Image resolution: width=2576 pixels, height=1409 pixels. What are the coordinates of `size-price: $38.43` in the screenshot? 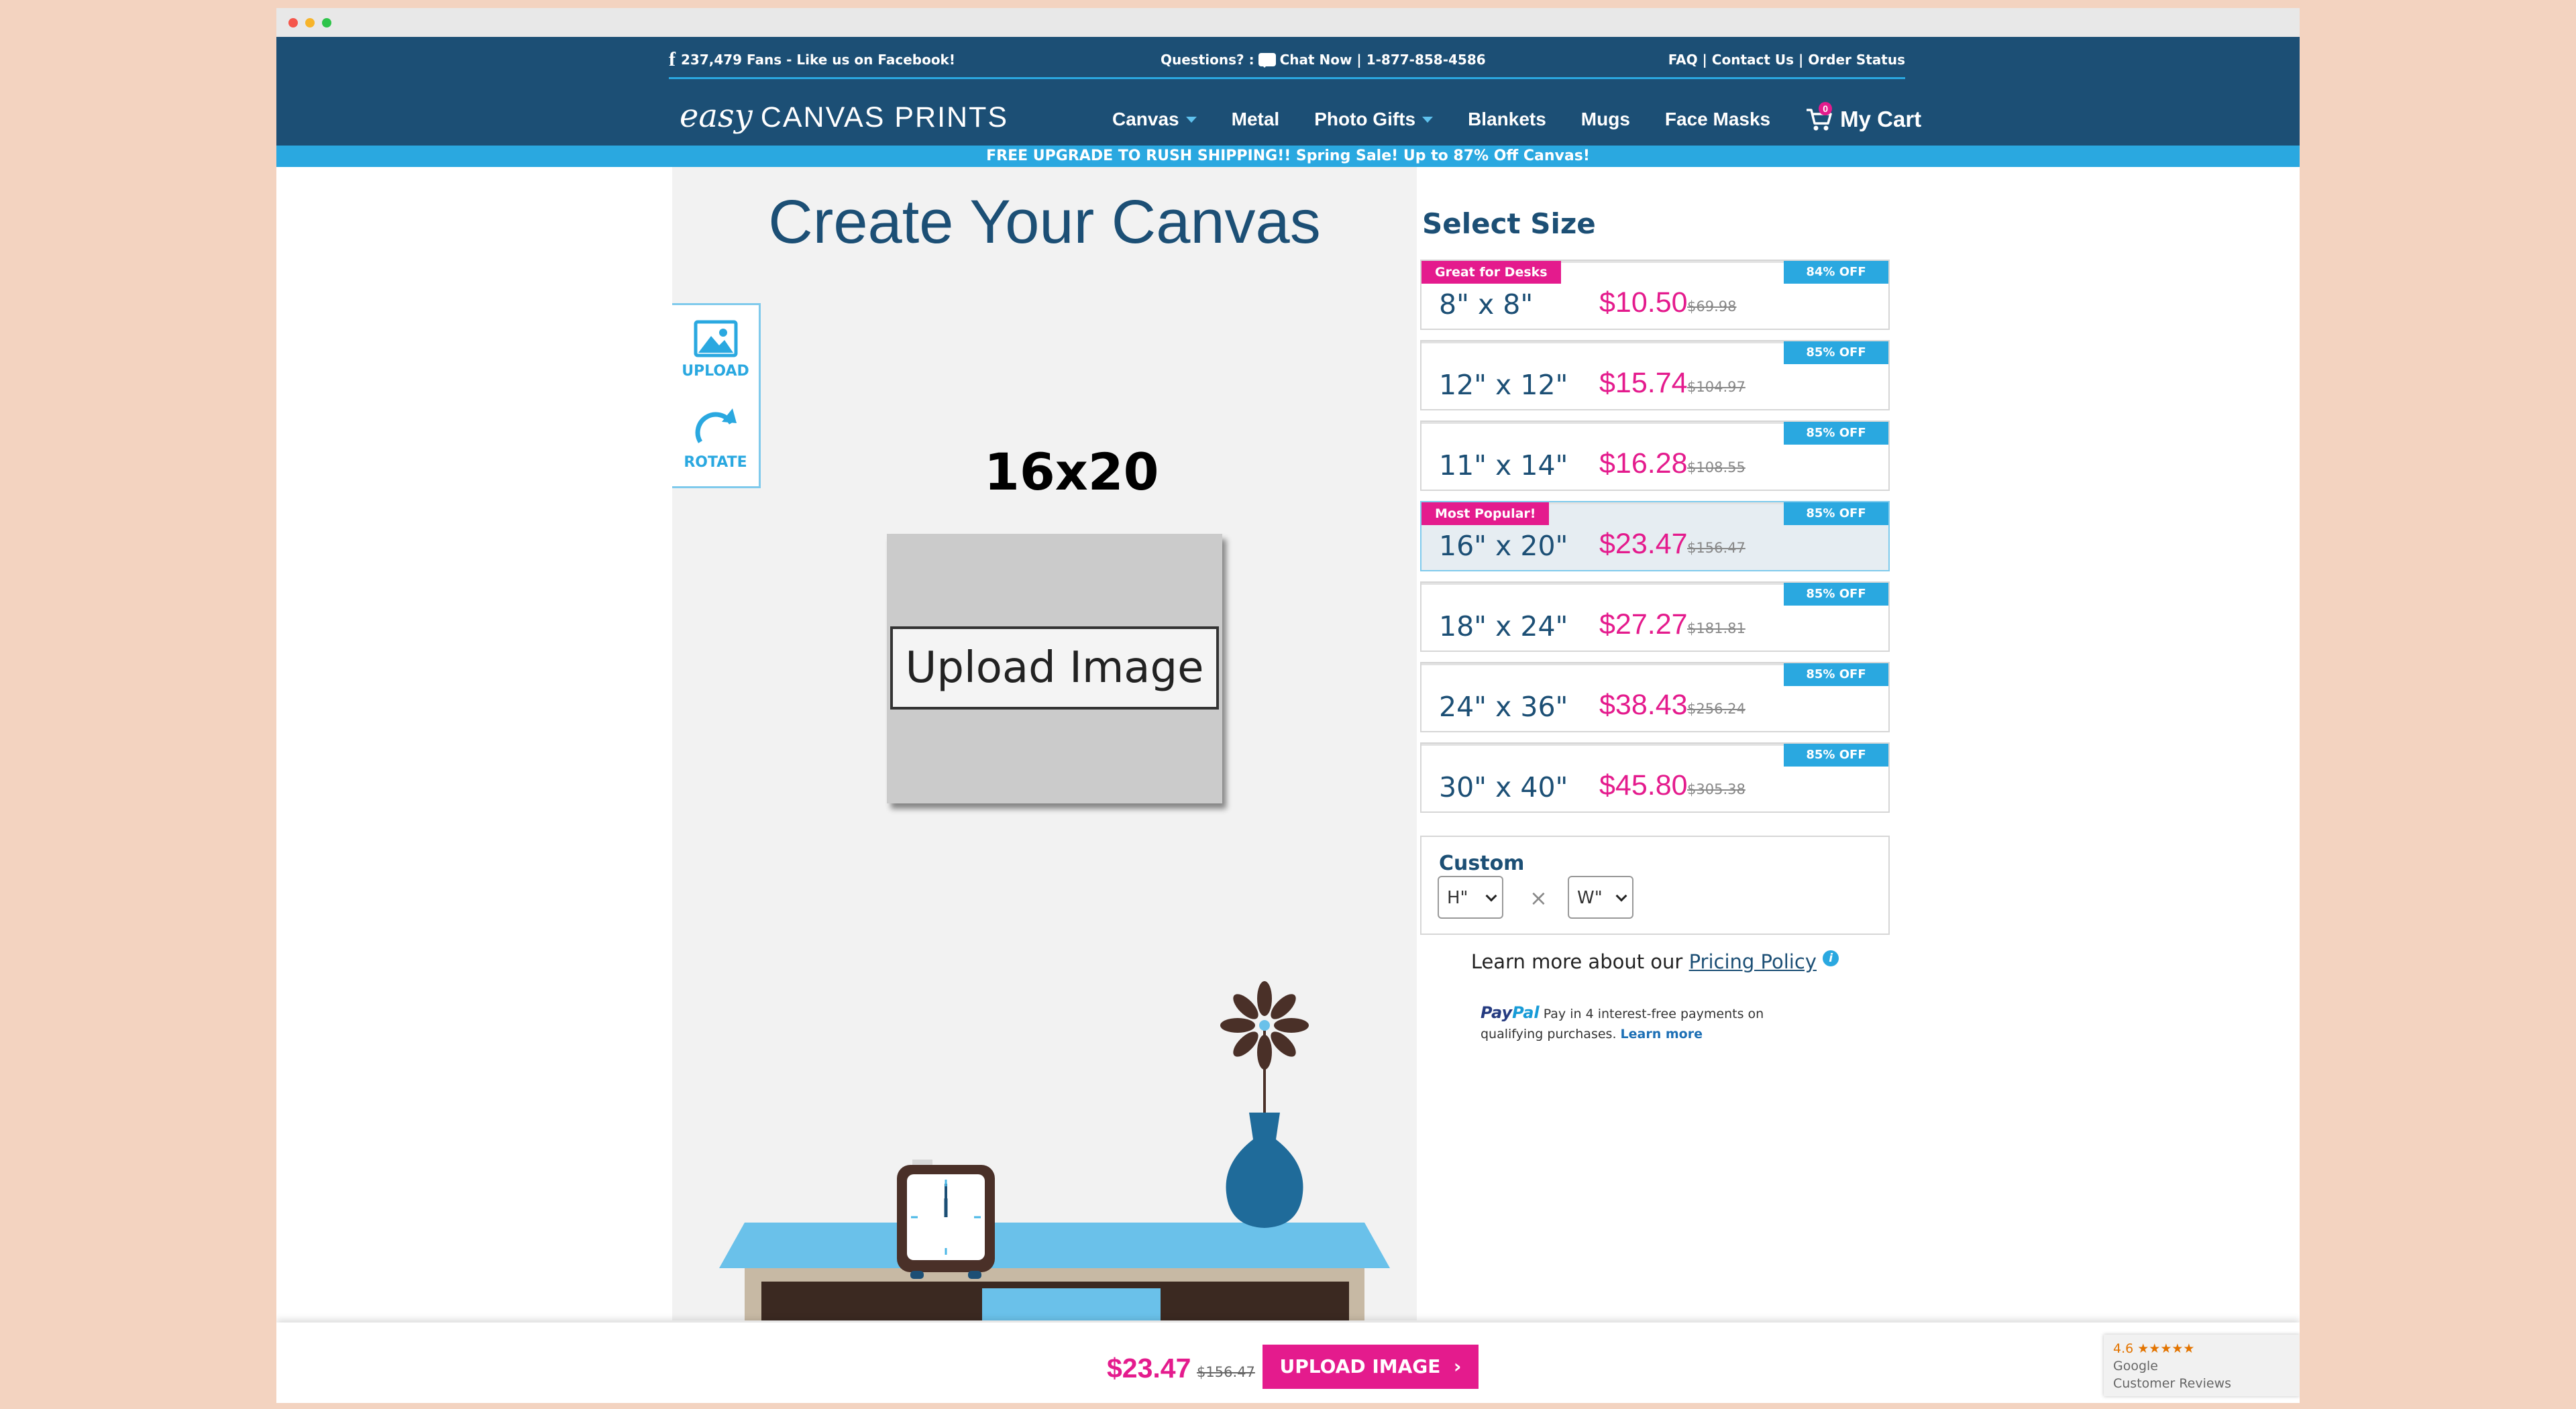 It's located at (1643, 705).